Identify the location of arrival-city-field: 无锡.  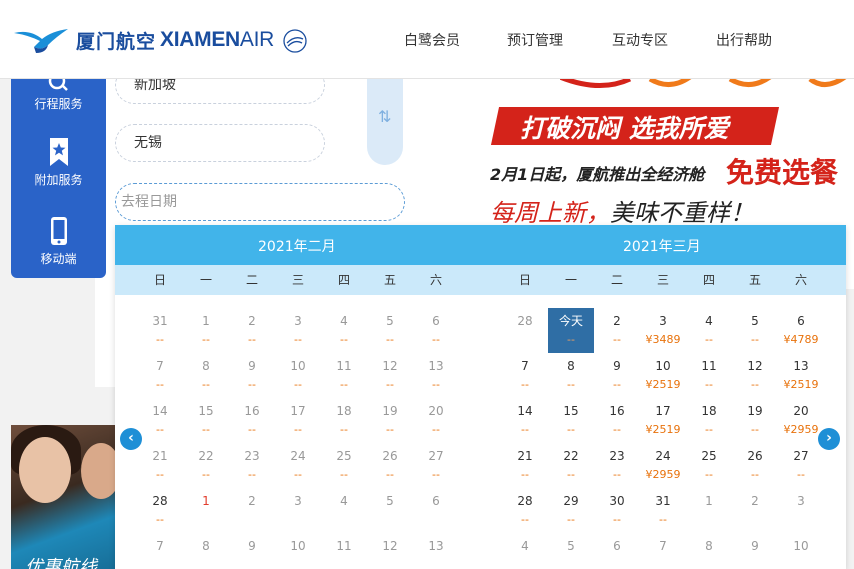
(220, 143).